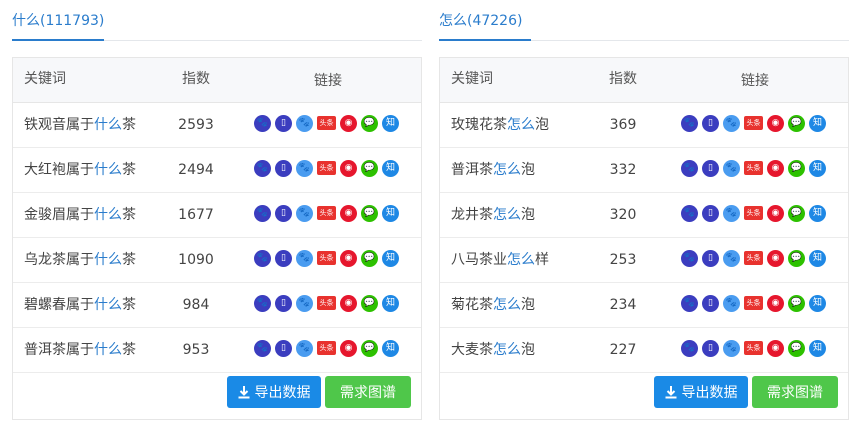 The height and width of the screenshot is (421, 856). What do you see at coordinates (480, 20) in the screenshot?
I see `tab-zenme: 怎么(47226)` at bounding box center [480, 20].